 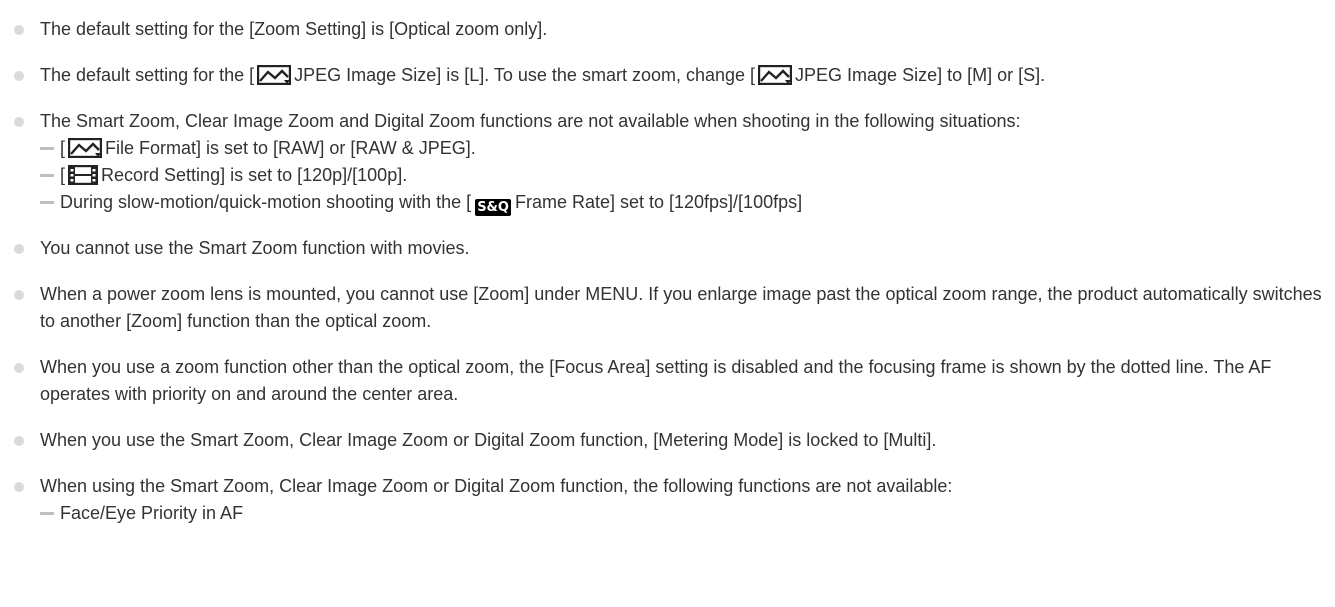 What do you see at coordinates (493, 207) in the screenshot?
I see `slow-quick-icon: S&Q` at bounding box center [493, 207].